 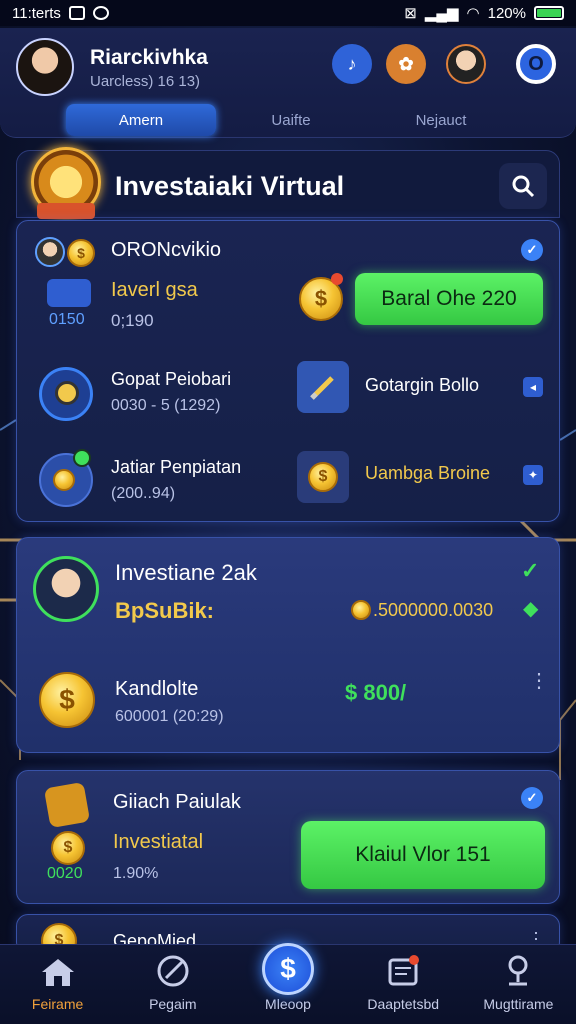 I want to click on user-pin-icon, so click(x=518, y=970).